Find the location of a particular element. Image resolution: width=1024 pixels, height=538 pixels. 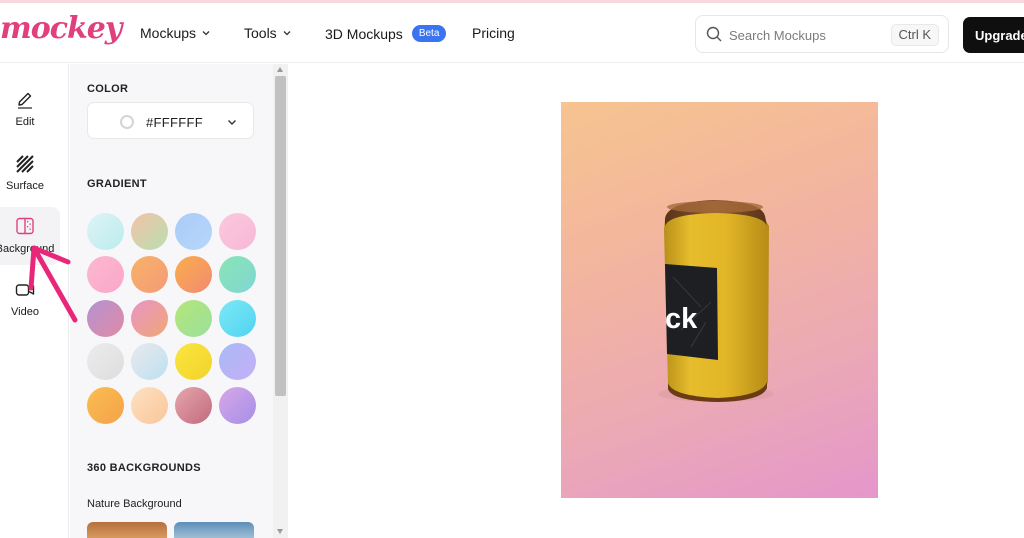

color-swatch is located at coordinates (127, 122).